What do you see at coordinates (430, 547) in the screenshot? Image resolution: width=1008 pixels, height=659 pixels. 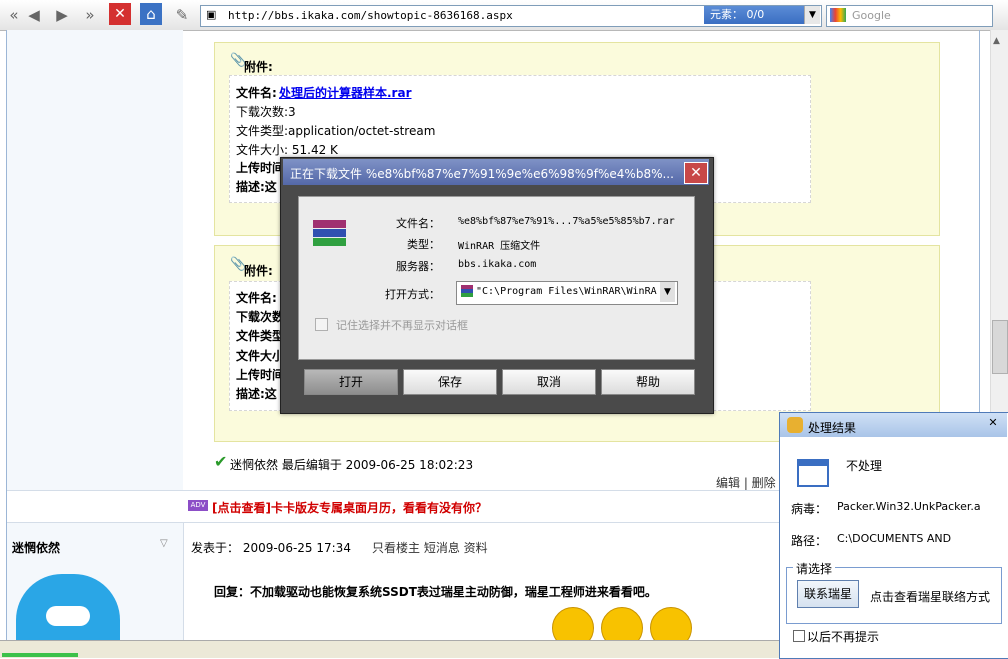 I see `post2-links: 只看楼主 短消息 资料` at bounding box center [430, 547].